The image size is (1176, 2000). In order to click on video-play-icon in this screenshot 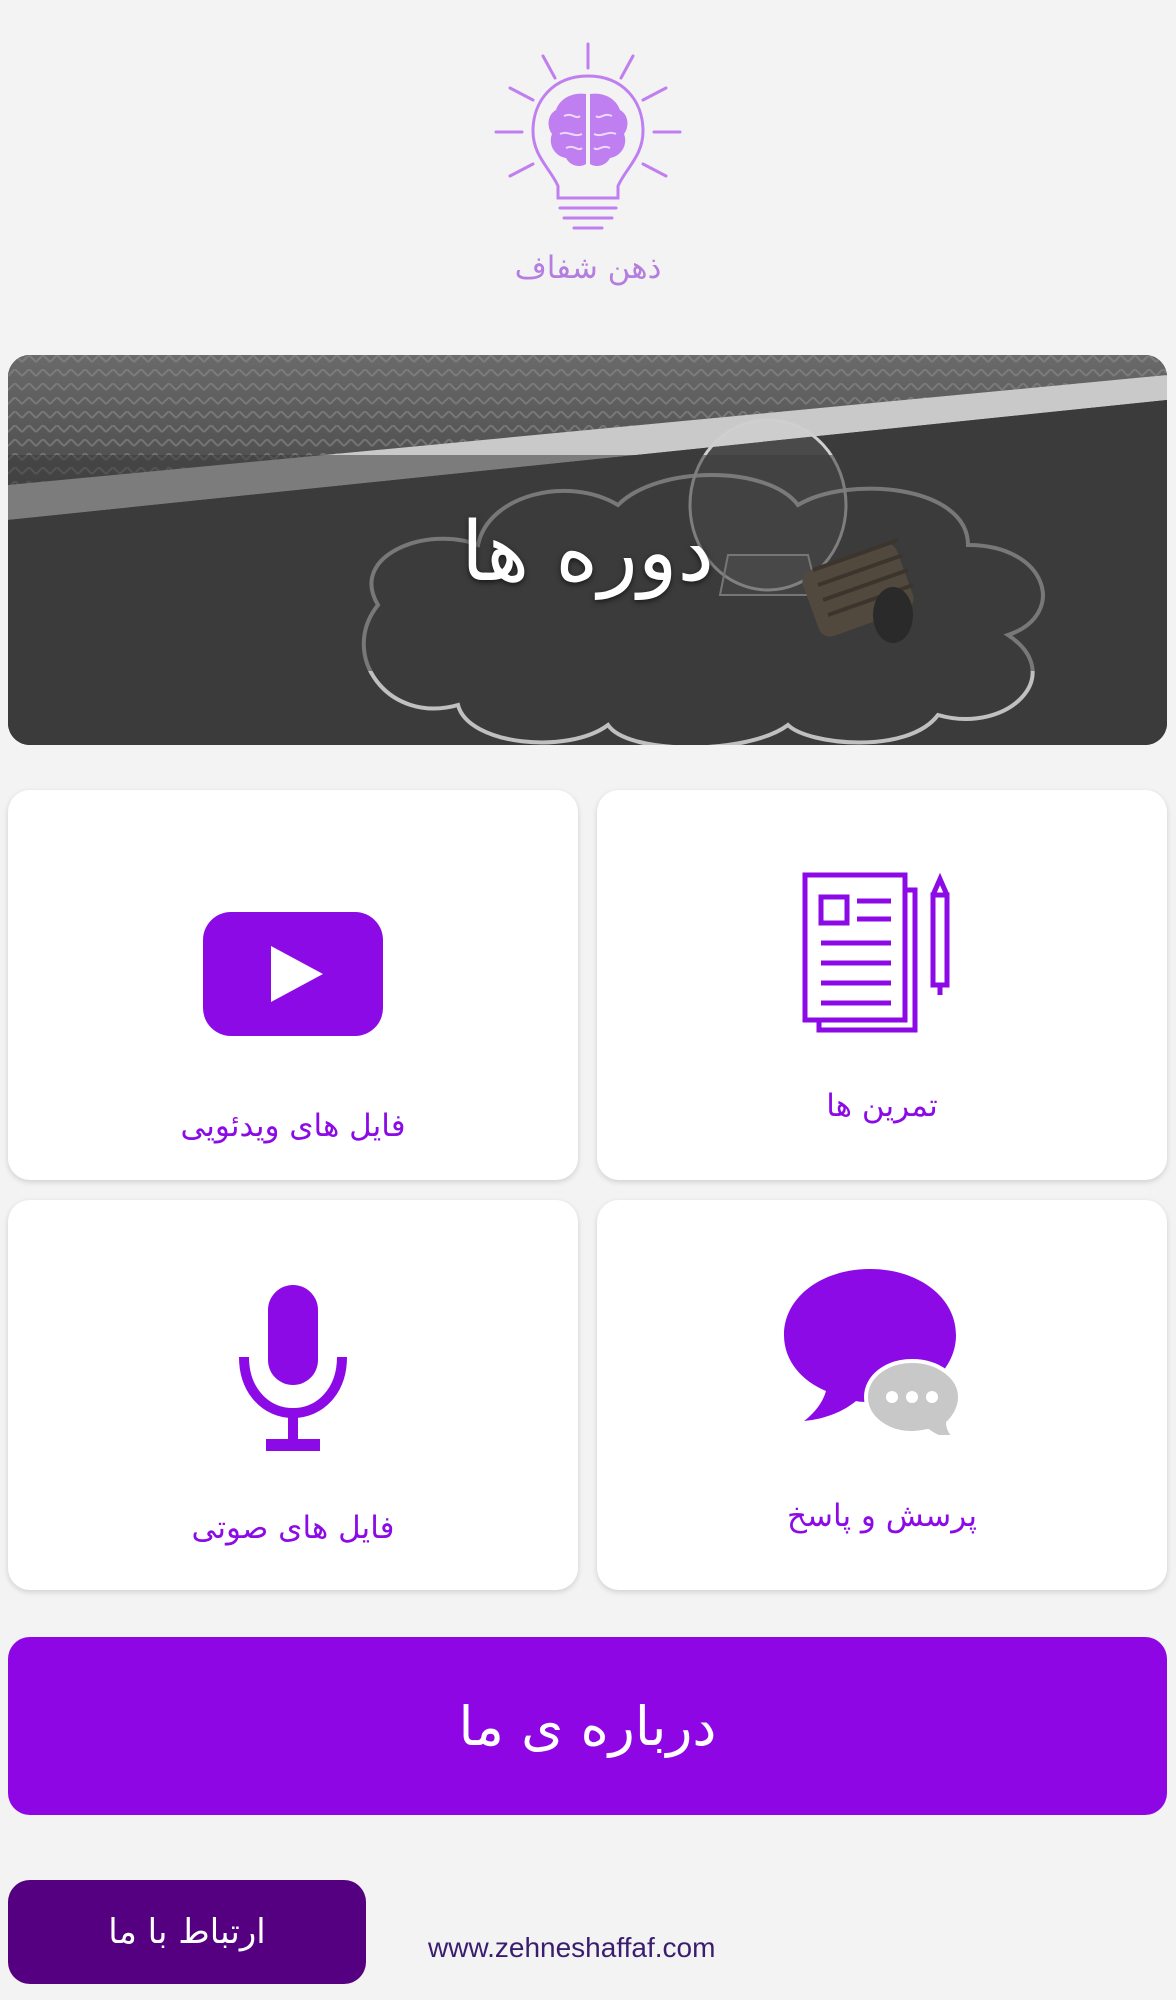, I will do `click(293, 974)`.